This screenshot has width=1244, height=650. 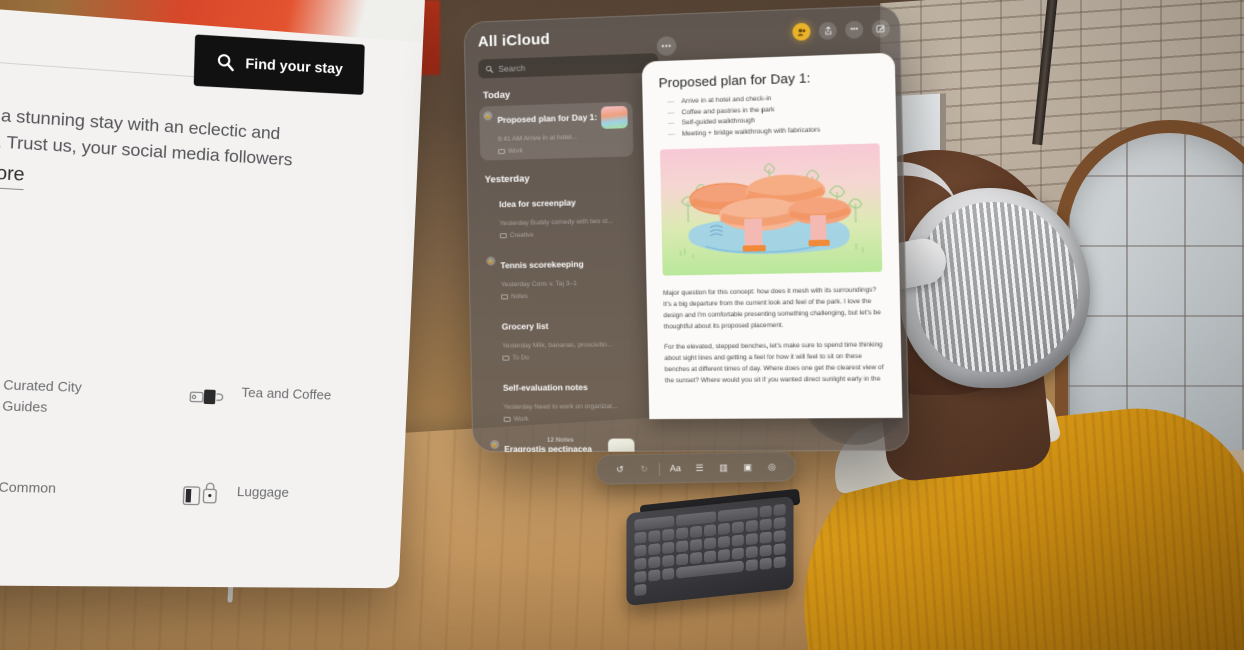 I want to click on note-title: Grocery list, so click(x=525, y=326).